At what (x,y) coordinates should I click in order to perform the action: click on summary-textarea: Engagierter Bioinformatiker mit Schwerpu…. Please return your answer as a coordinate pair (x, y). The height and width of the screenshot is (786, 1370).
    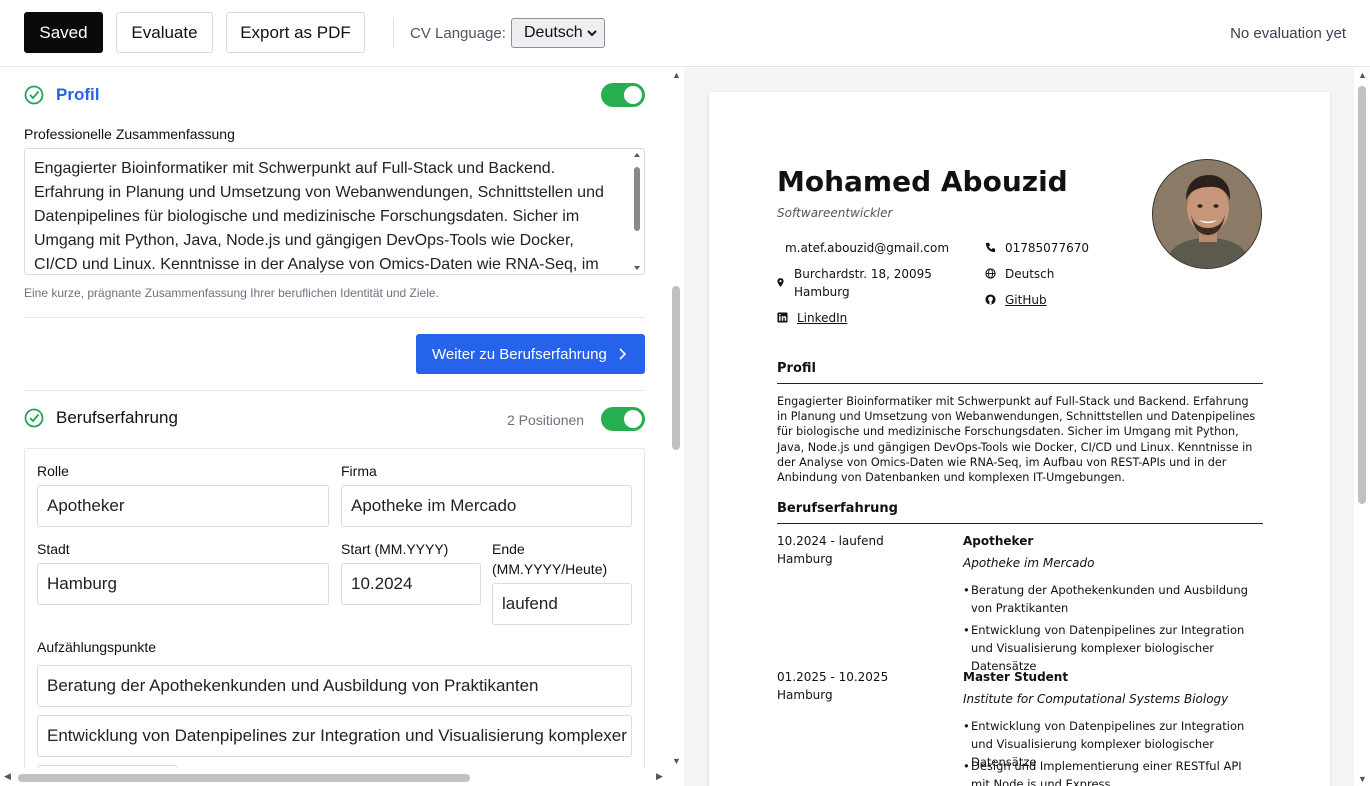
    Looking at the image, I should click on (334, 211).